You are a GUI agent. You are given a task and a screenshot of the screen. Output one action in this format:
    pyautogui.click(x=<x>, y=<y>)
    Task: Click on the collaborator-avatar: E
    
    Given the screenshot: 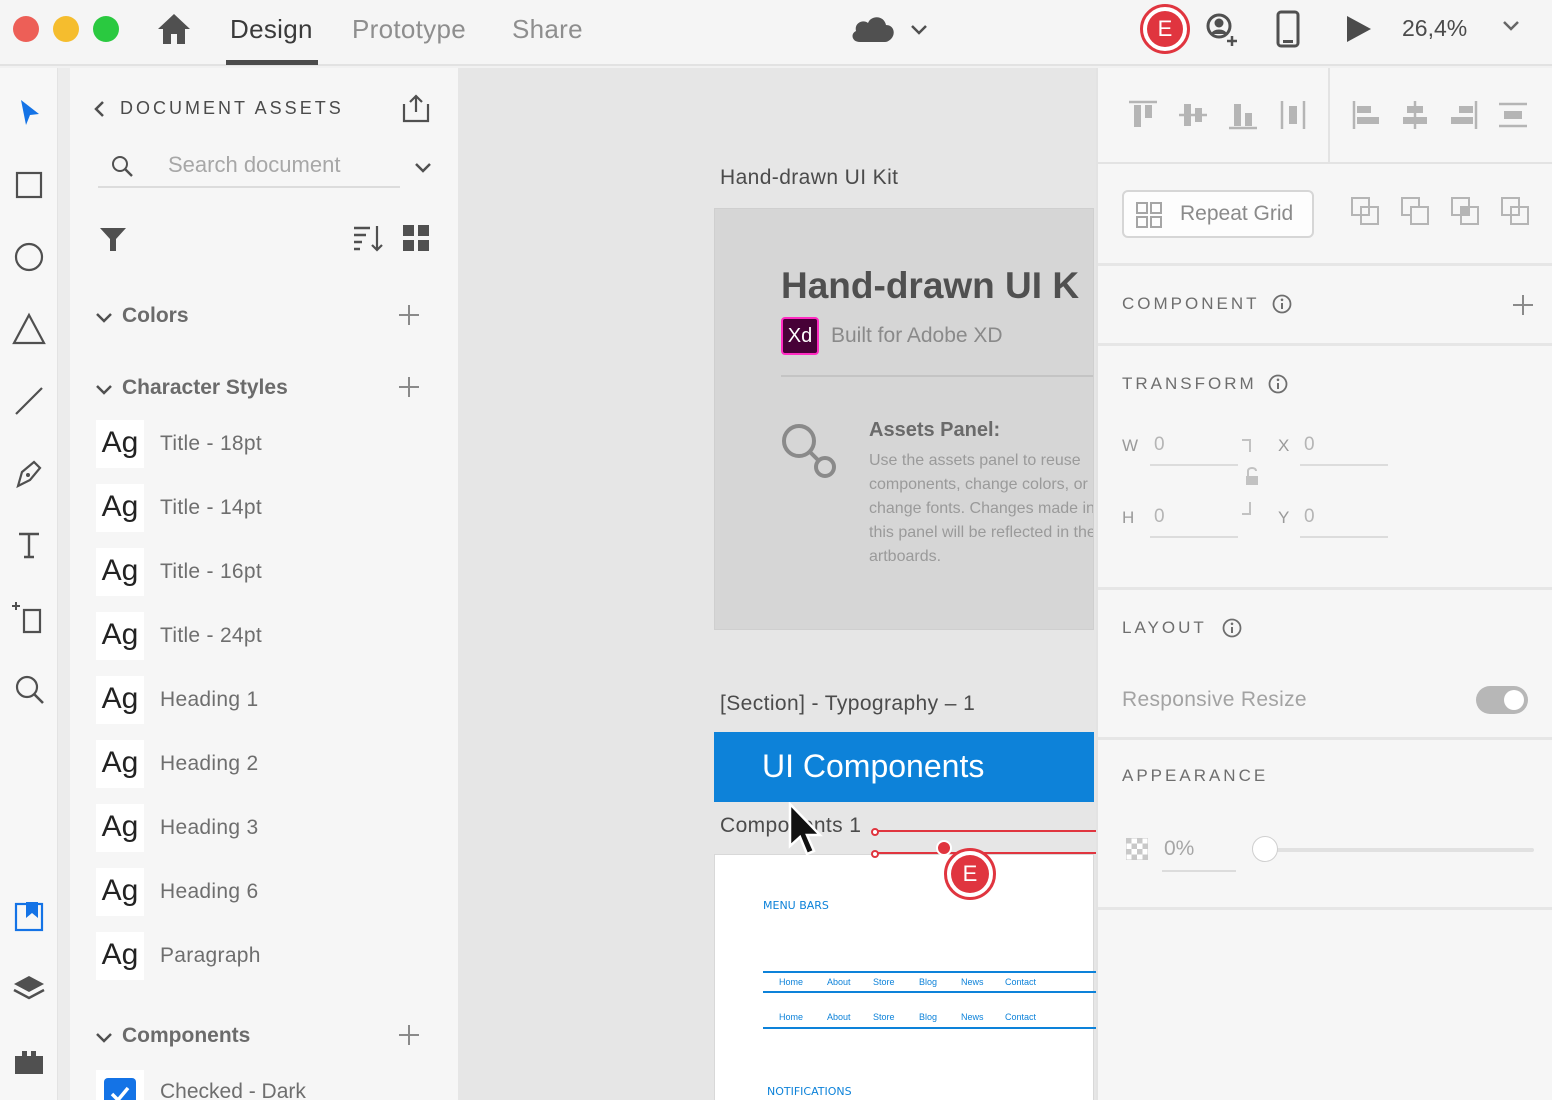 What is the action you would take?
    pyautogui.click(x=1165, y=29)
    